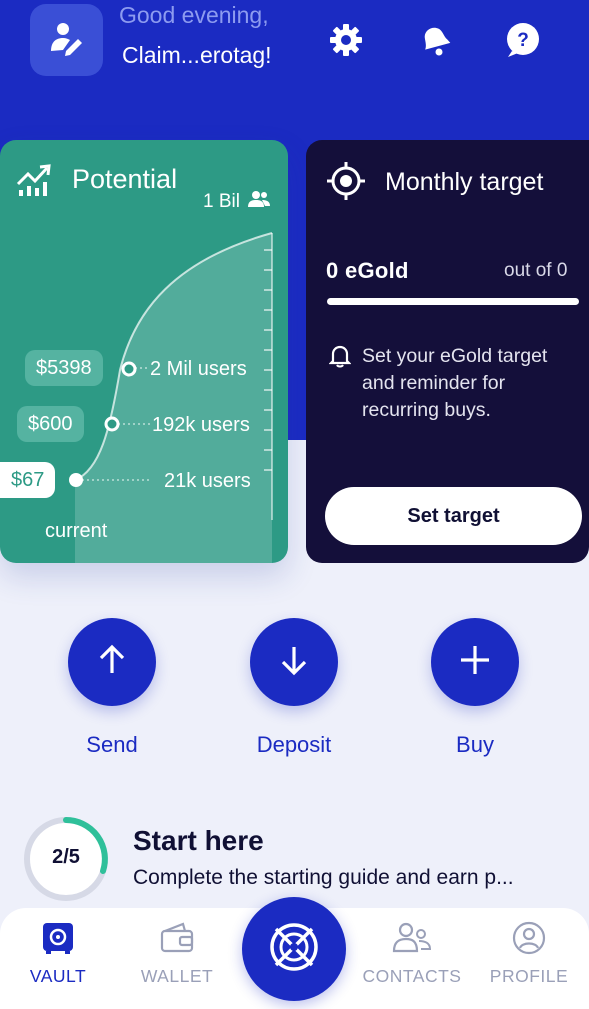 This screenshot has height=1009, width=589. I want to click on target-icon, so click(346, 183).